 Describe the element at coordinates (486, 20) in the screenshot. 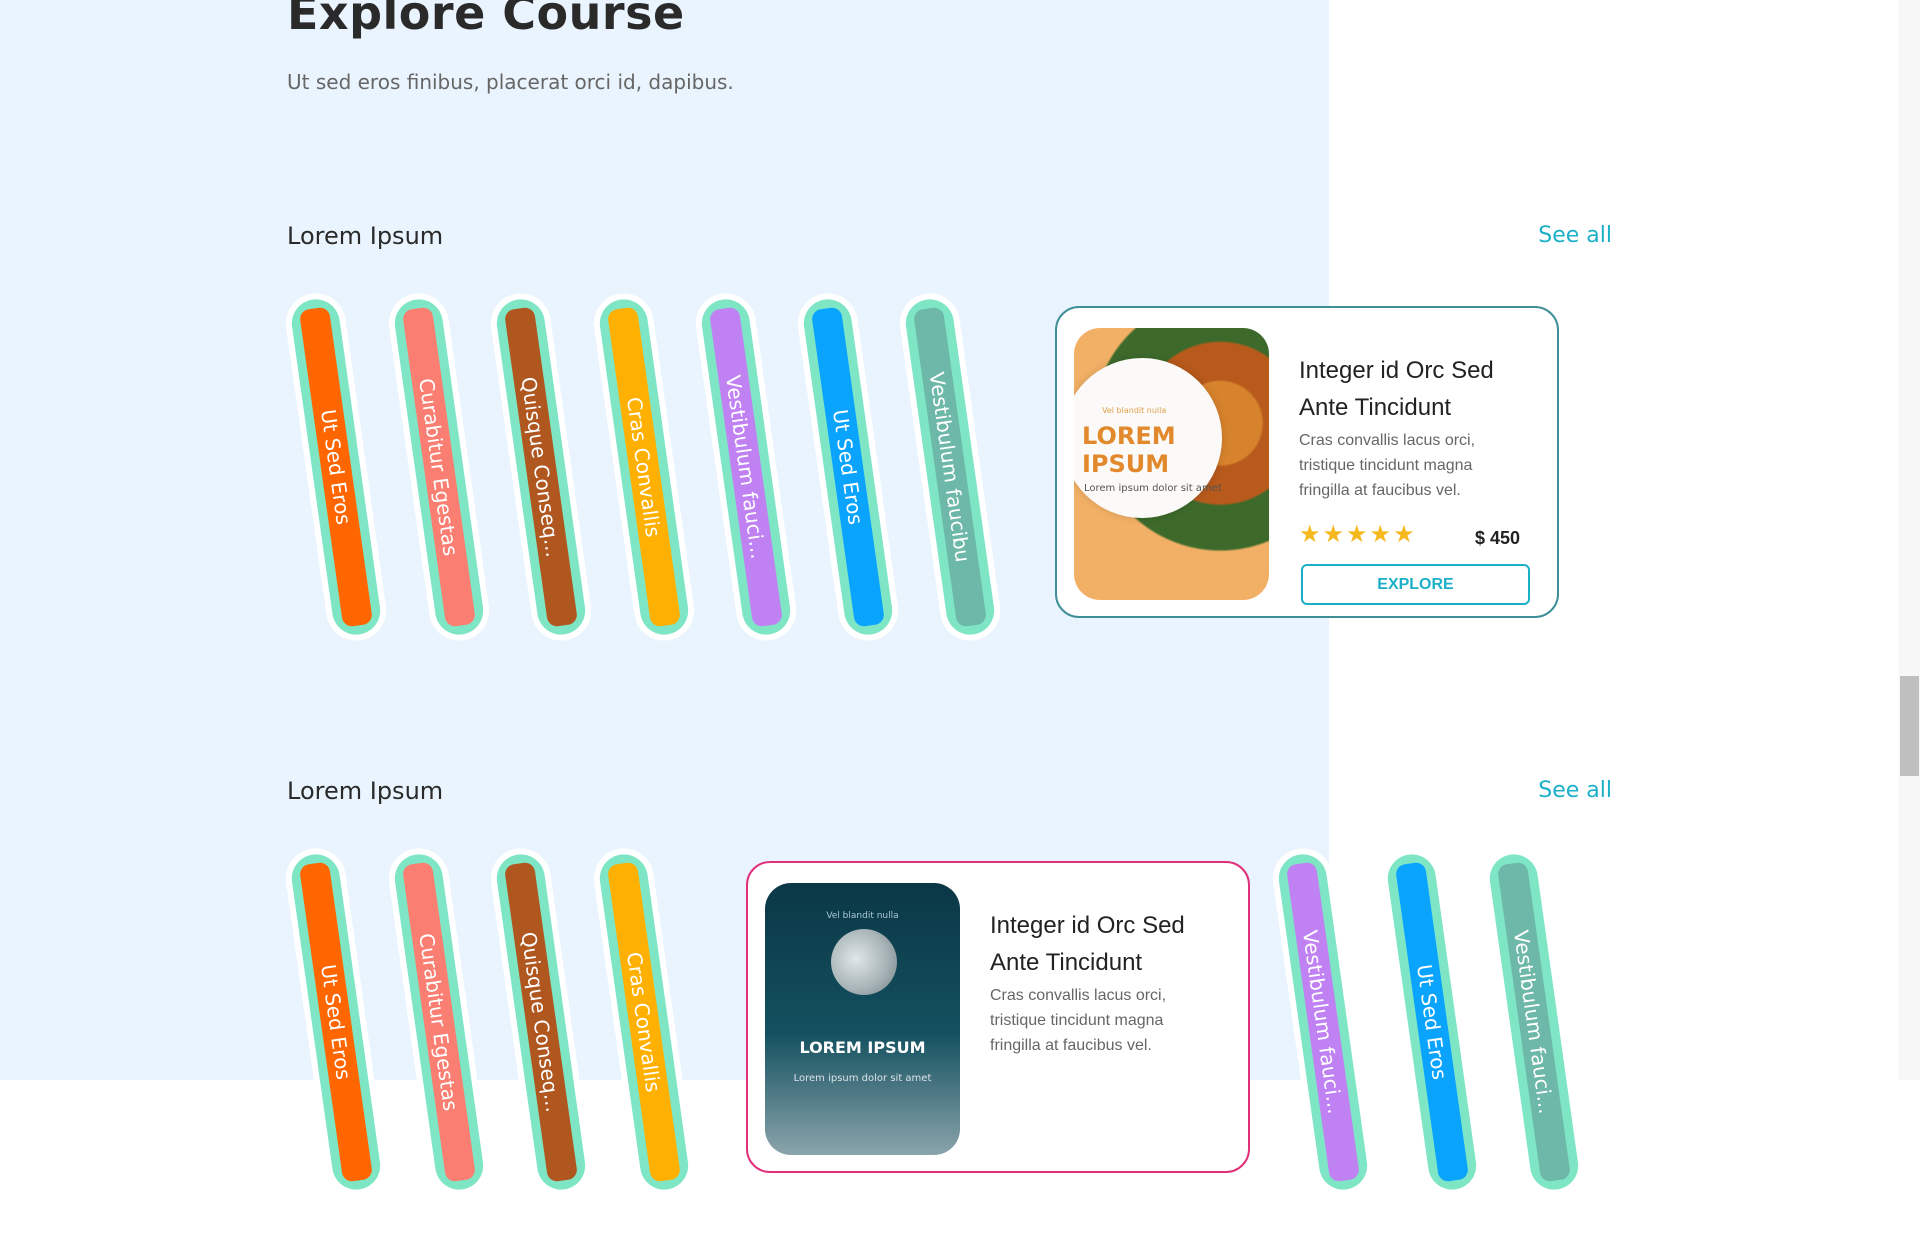

I see `page-title: Explore Course` at that location.